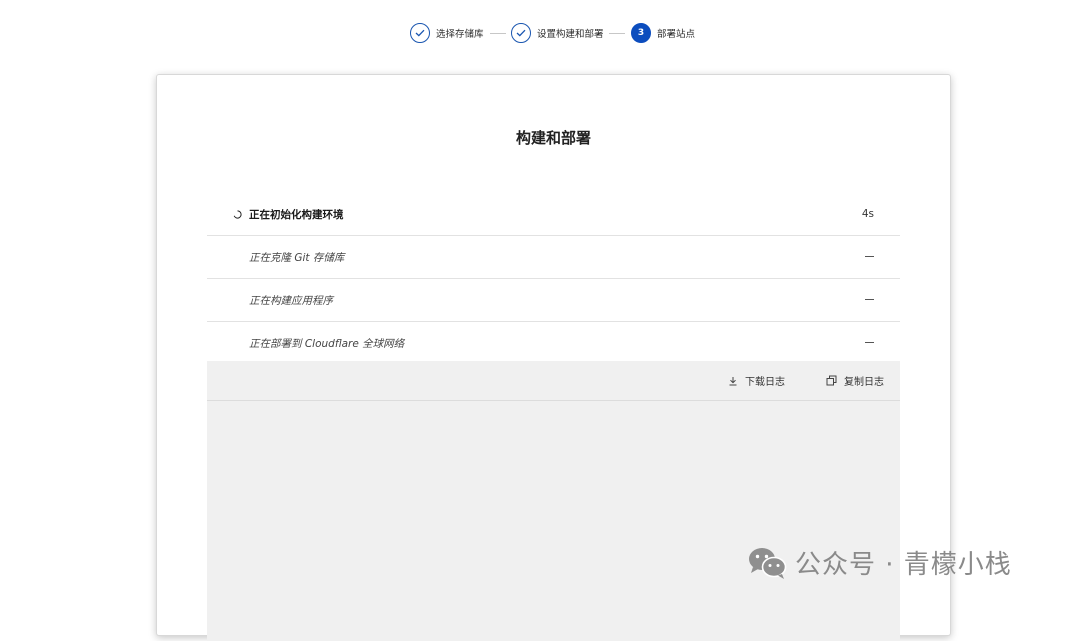  Describe the element at coordinates (291, 300) in the screenshot. I see `build-step-label: 正在构建应用程序` at that location.